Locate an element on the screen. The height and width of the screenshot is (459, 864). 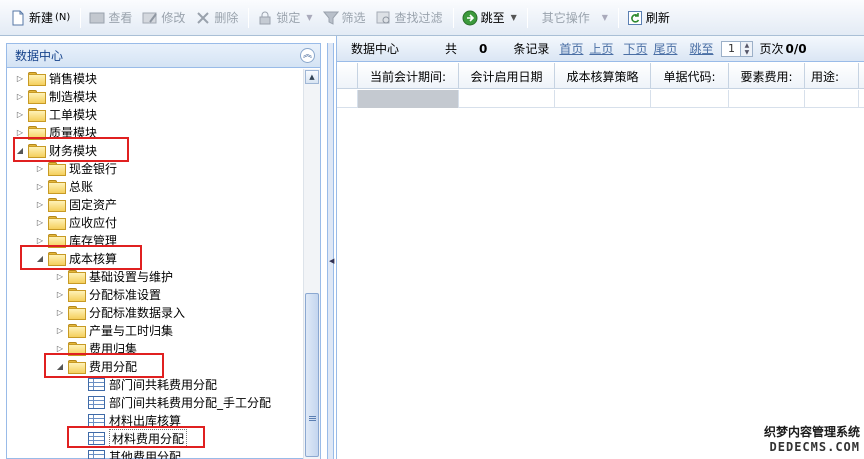
tree-node-label: 产量与工时归集 is located at coordinates (131, 330).